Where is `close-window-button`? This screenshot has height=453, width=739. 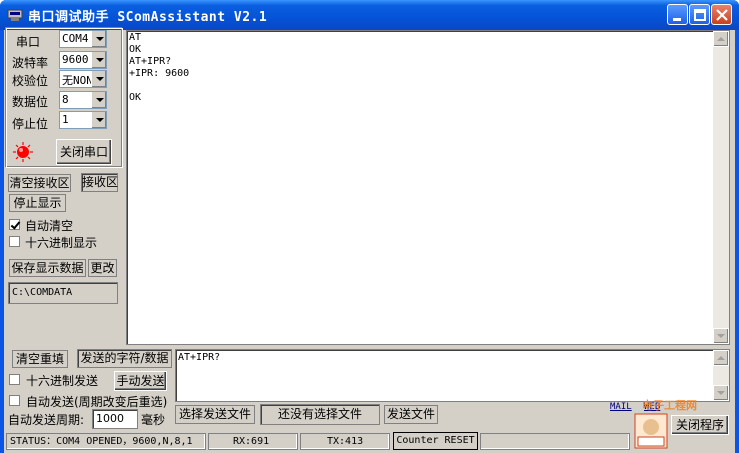 close-window-button is located at coordinates (721, 14).